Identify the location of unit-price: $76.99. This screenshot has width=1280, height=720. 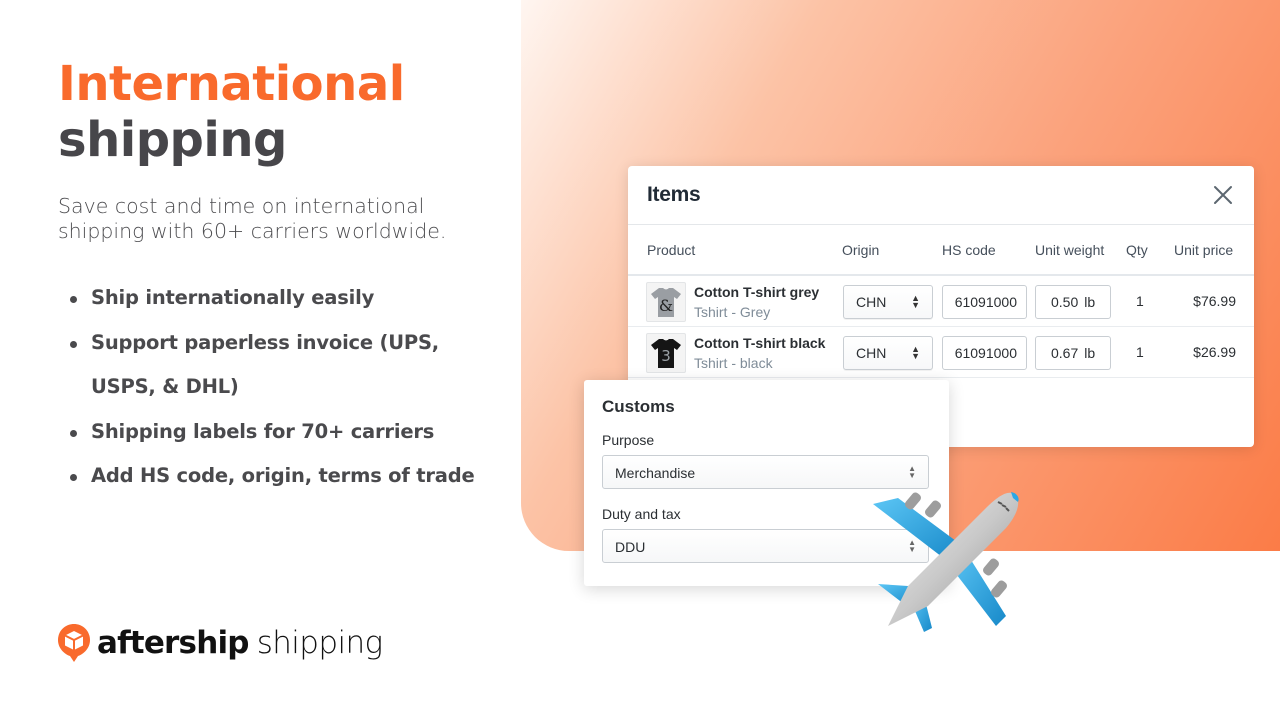
(1214, 301).